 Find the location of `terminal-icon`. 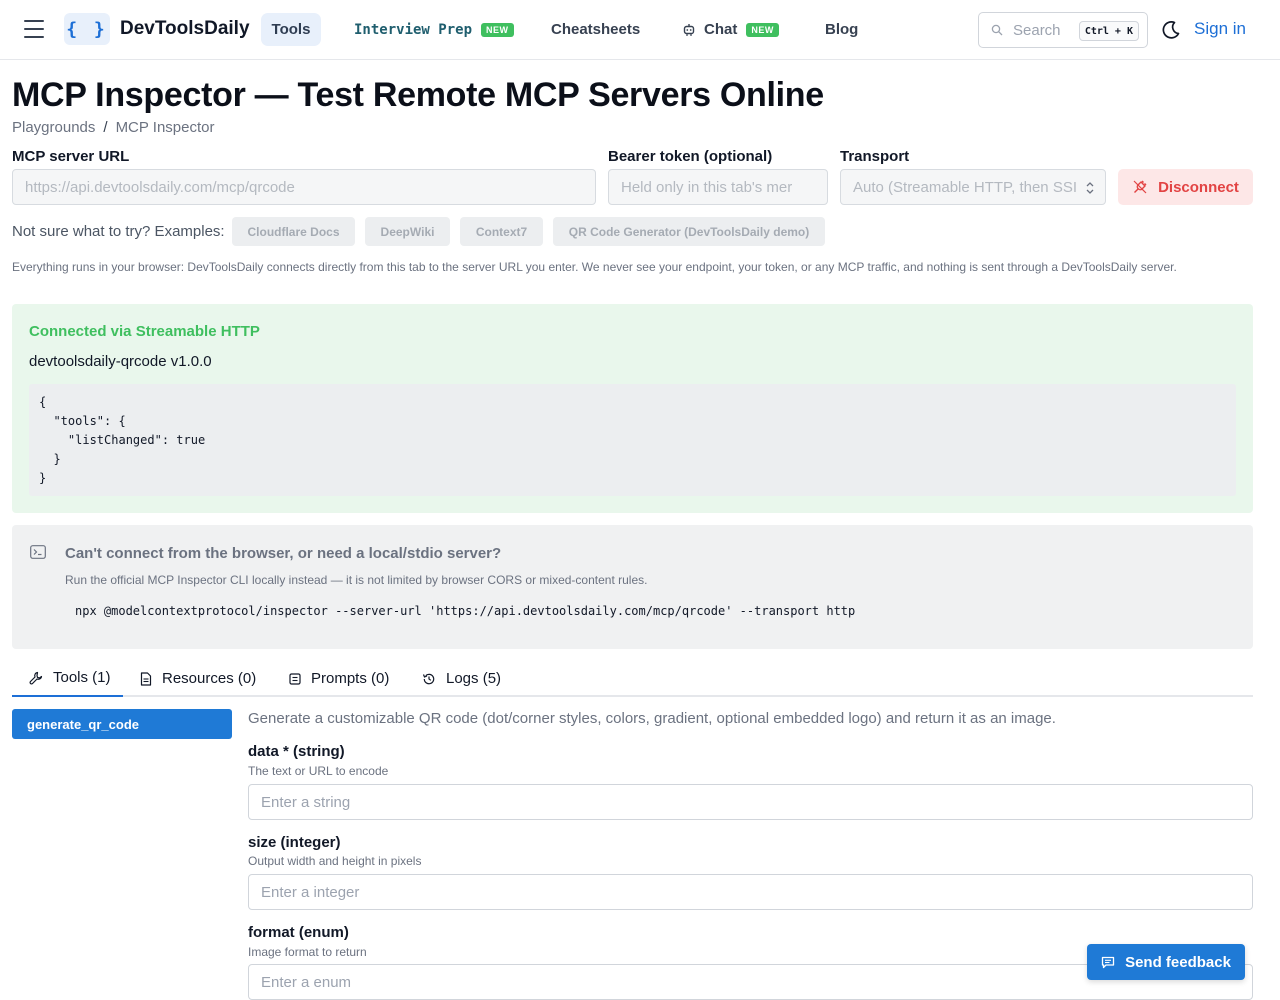

terminal-icon is located at coordinates (38, 552).